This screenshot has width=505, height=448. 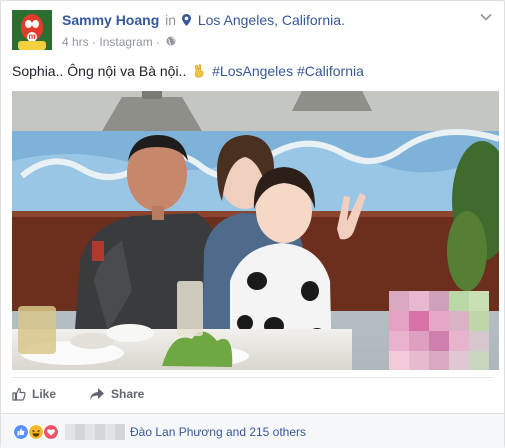 I want to click on pixelated-blur-area, so click(x=439, y=330).